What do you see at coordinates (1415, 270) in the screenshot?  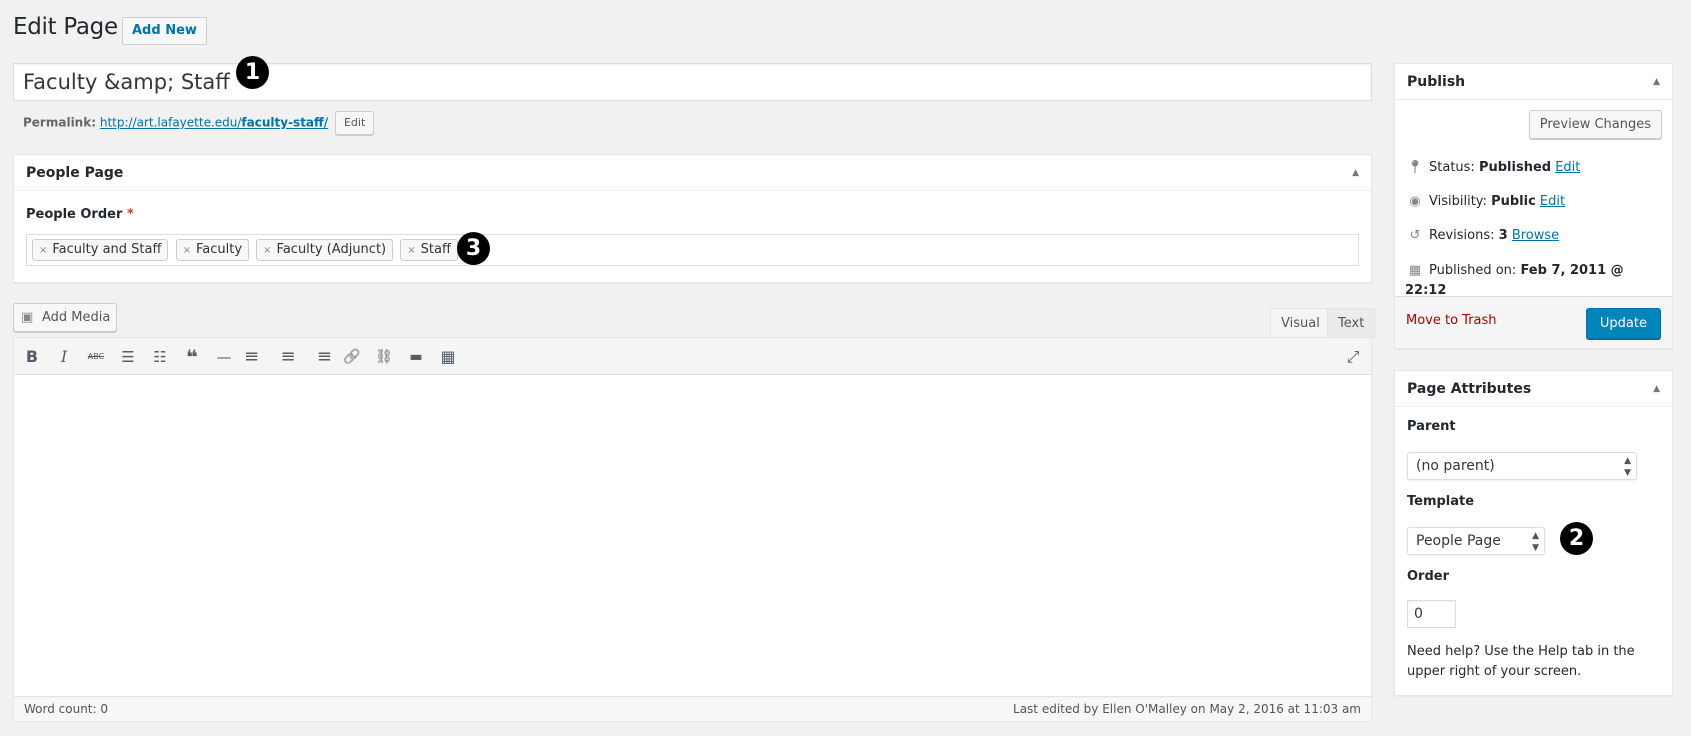 I see `calendar-icon: ▦` at bounding box center [1415, 270].